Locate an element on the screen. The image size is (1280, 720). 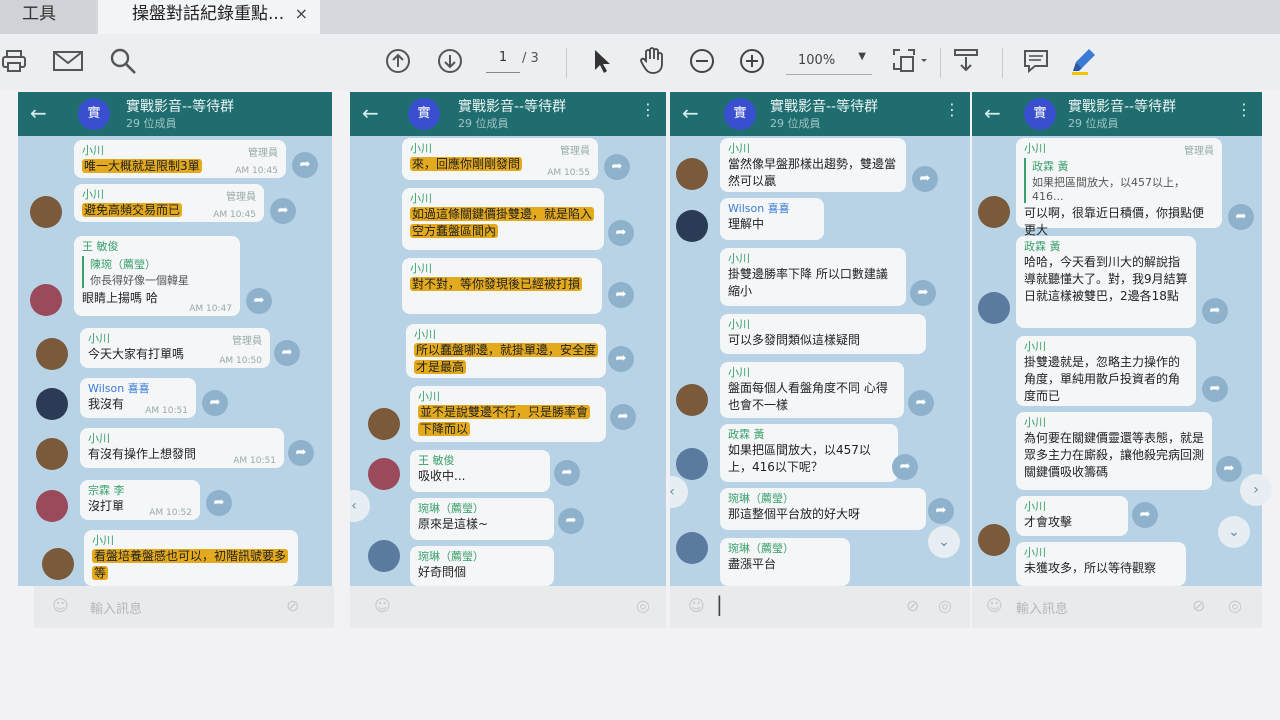
message-bubble: Wilson 喜喜 我沒有 AM 10:51 is located at coordinates (138, 398).